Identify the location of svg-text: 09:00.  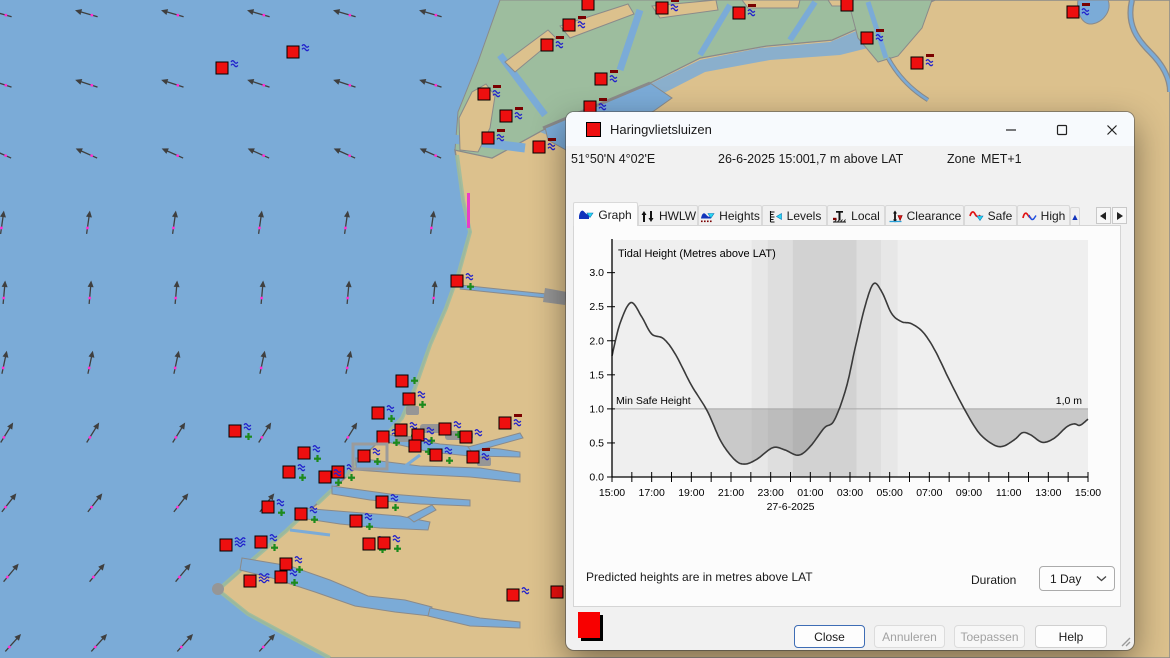
(969, 493).